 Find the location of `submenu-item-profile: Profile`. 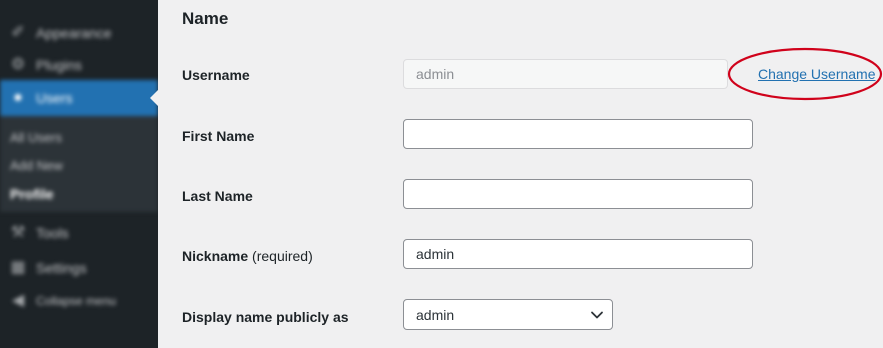

submenu-item-profile: Profile is located at coordinates (32, 194).